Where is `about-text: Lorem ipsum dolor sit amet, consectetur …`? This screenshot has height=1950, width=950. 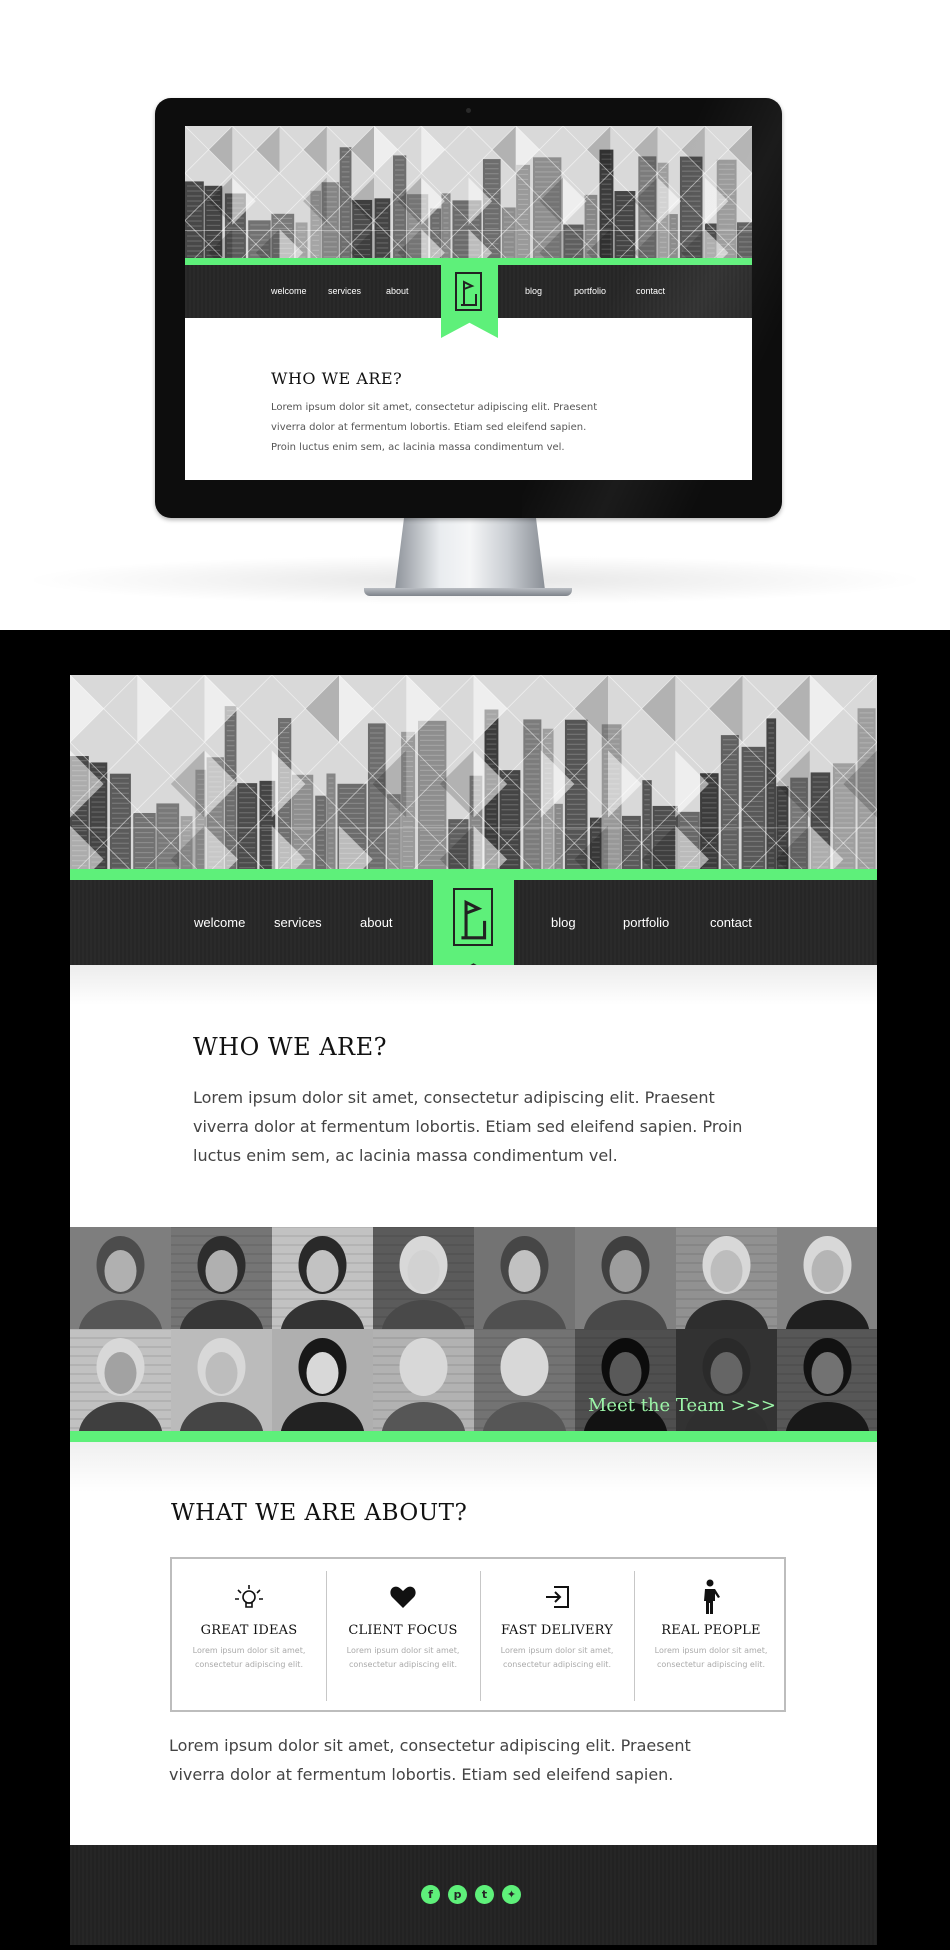
about-text: Lorem ipsum dolor sit amet, consectetur … is located at coordinates (430, 1760).